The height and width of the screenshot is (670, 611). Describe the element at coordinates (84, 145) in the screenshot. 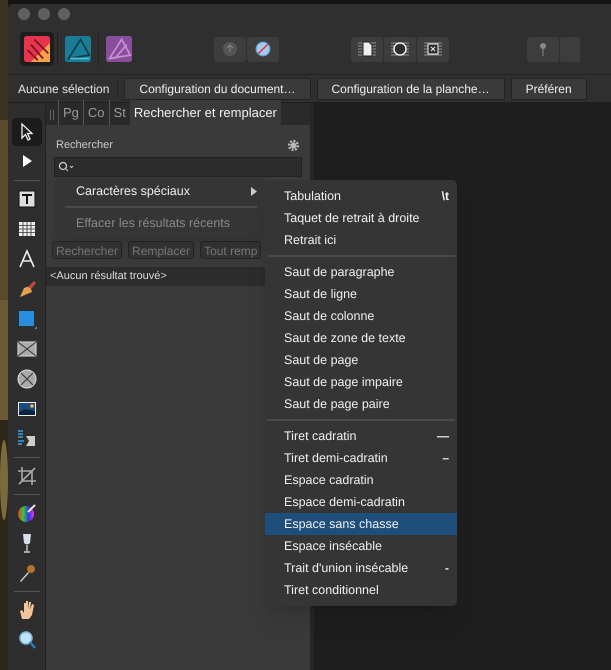

I see `search-label: Rechercher` at that location.